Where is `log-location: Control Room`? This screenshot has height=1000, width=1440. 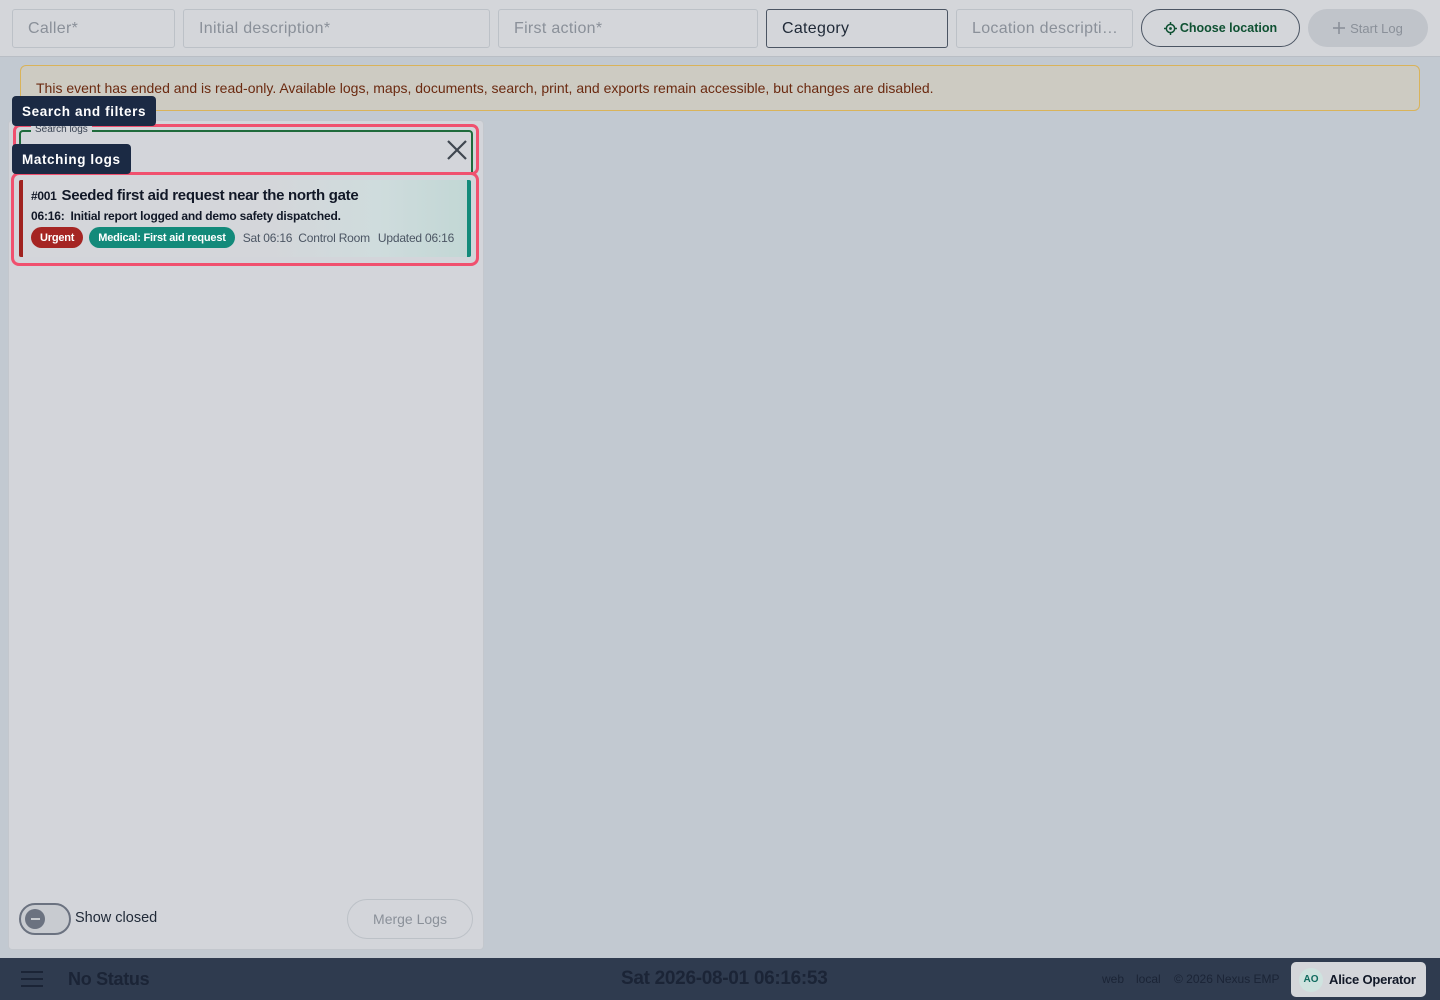 log-location: Control Room is located at coordinates (334, 237).